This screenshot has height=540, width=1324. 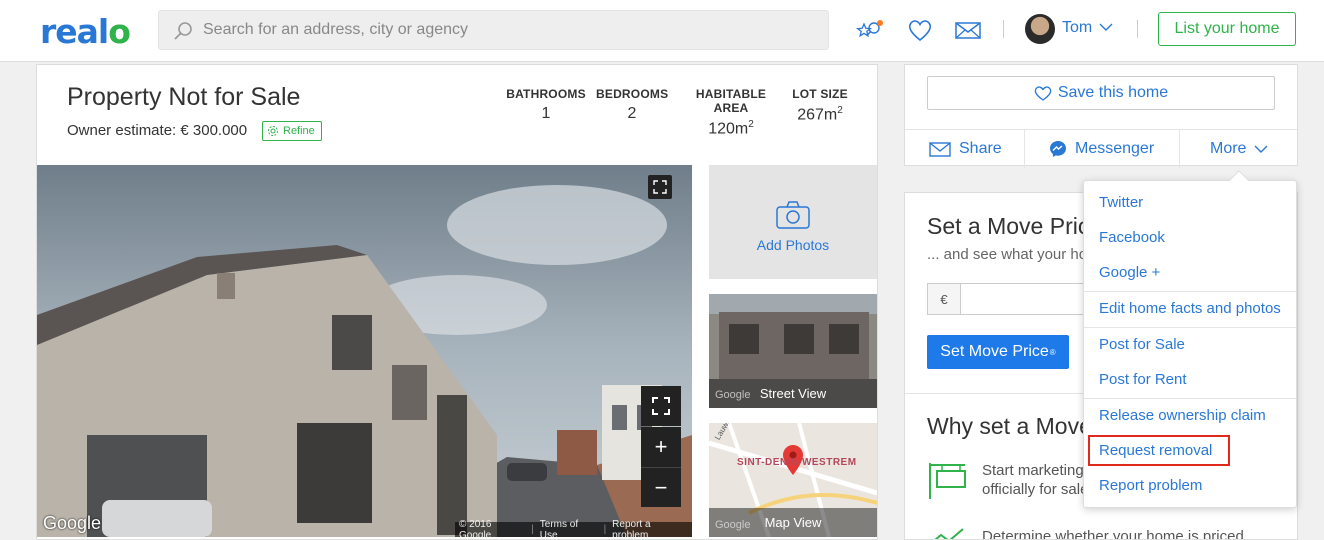 I want to click on menu-item-edit-home-facts: Edit home facts and photos, so click(x=1190, y=308).